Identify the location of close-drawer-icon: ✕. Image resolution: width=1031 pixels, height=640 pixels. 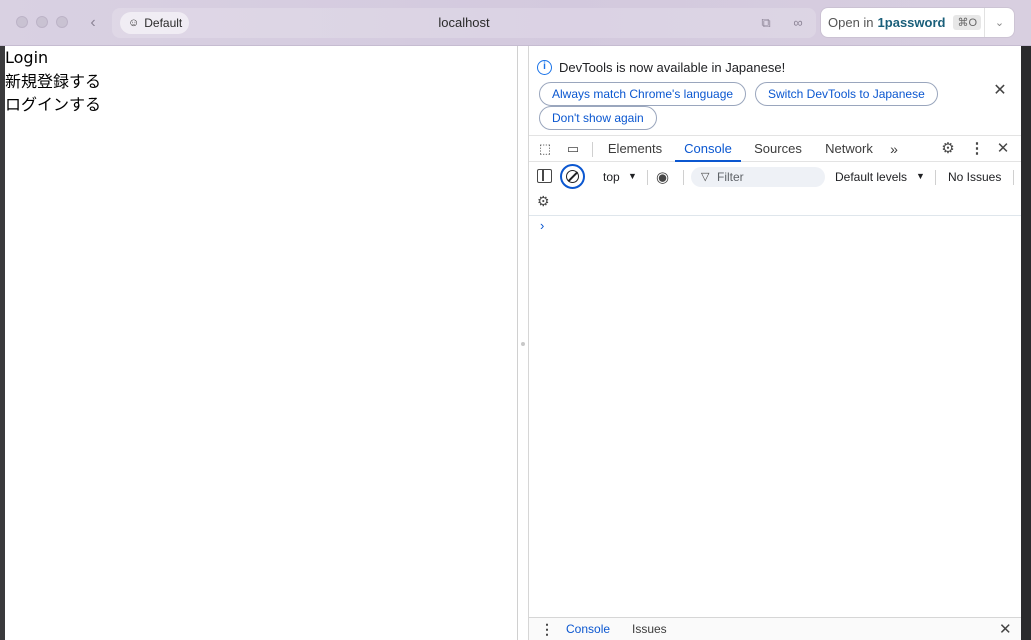
(1005, 629).